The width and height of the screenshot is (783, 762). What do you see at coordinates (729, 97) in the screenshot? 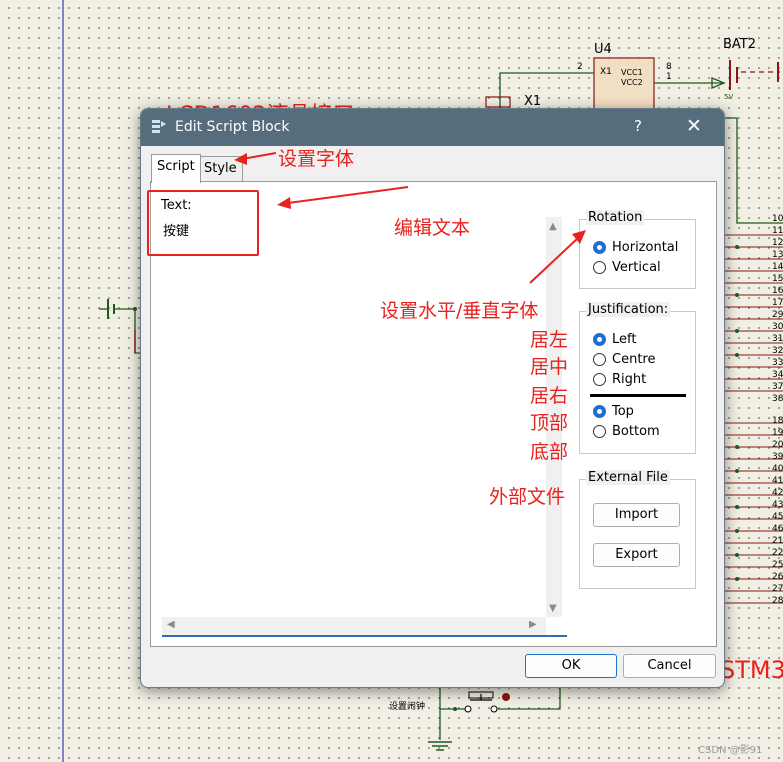
I see `bat2-voltage: 5V` at bounding box center [729, 97].